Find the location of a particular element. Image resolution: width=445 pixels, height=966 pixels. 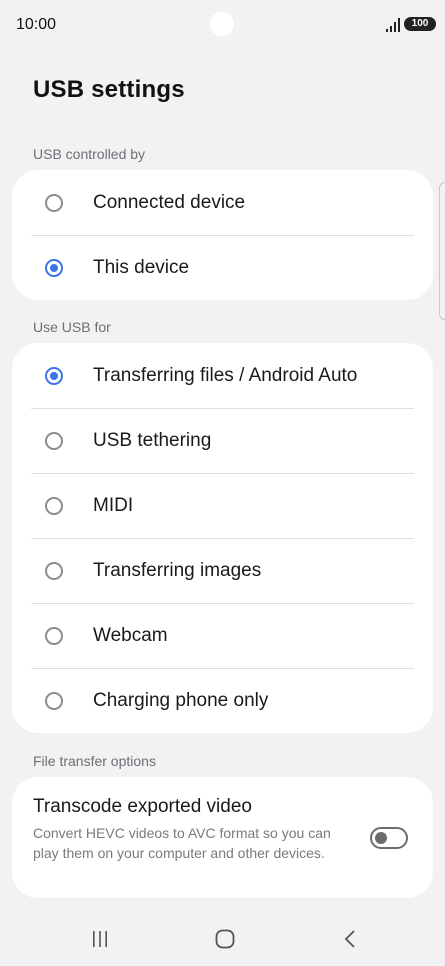

option-label: This device is located at coordinates (141, 267).